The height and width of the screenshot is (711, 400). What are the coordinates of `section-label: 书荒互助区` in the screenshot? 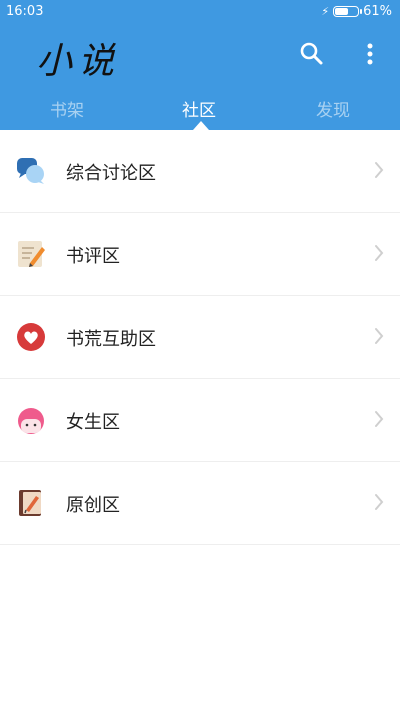 It's located at (111, 339).